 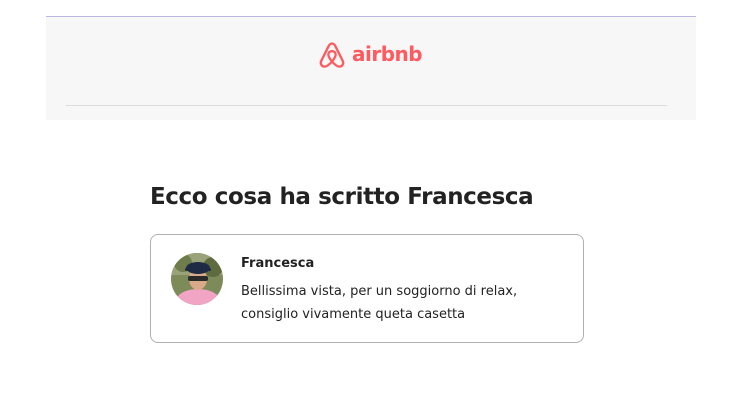 I want to click on airbnb-belo-icon, so click(x=332, y=55).